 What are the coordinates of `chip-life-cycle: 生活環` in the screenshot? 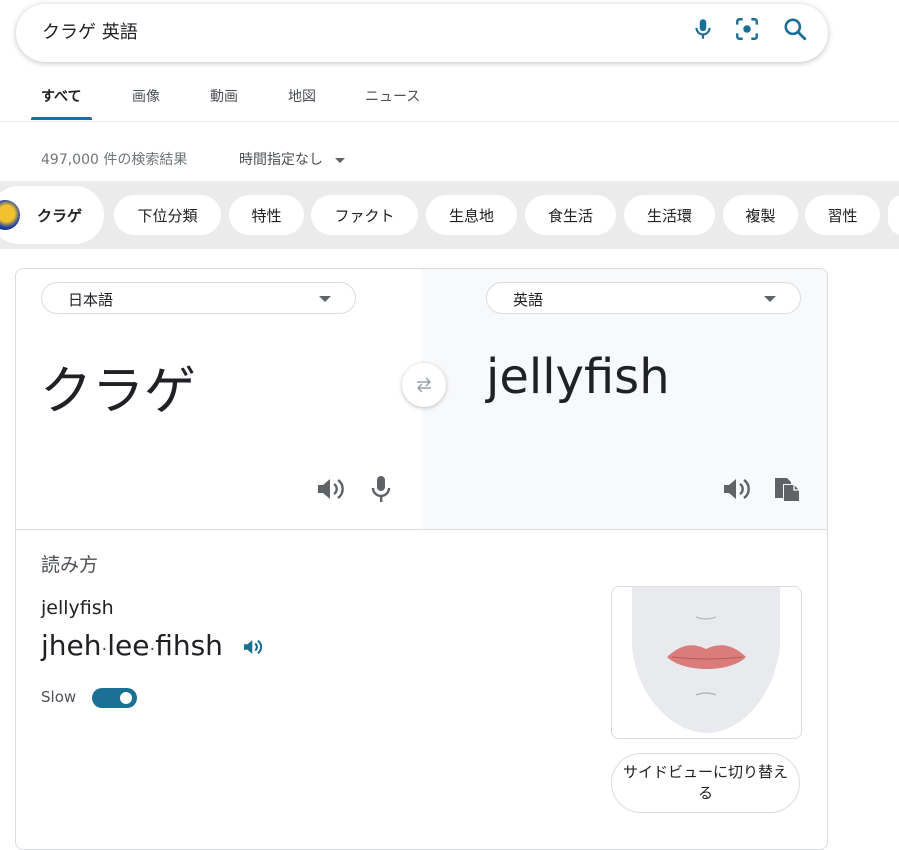 It's located at (669, 215).